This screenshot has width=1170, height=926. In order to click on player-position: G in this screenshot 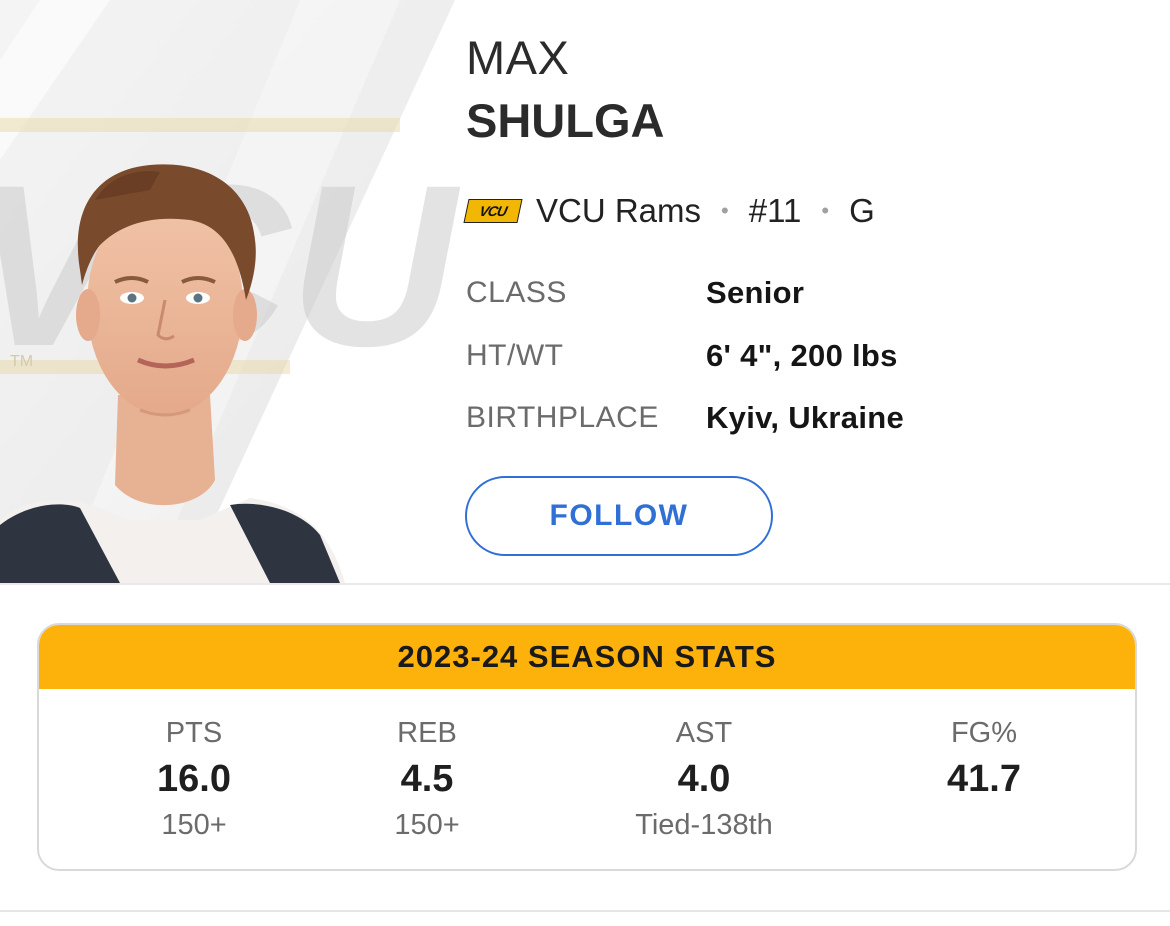, I will do `click(862, 210)`.